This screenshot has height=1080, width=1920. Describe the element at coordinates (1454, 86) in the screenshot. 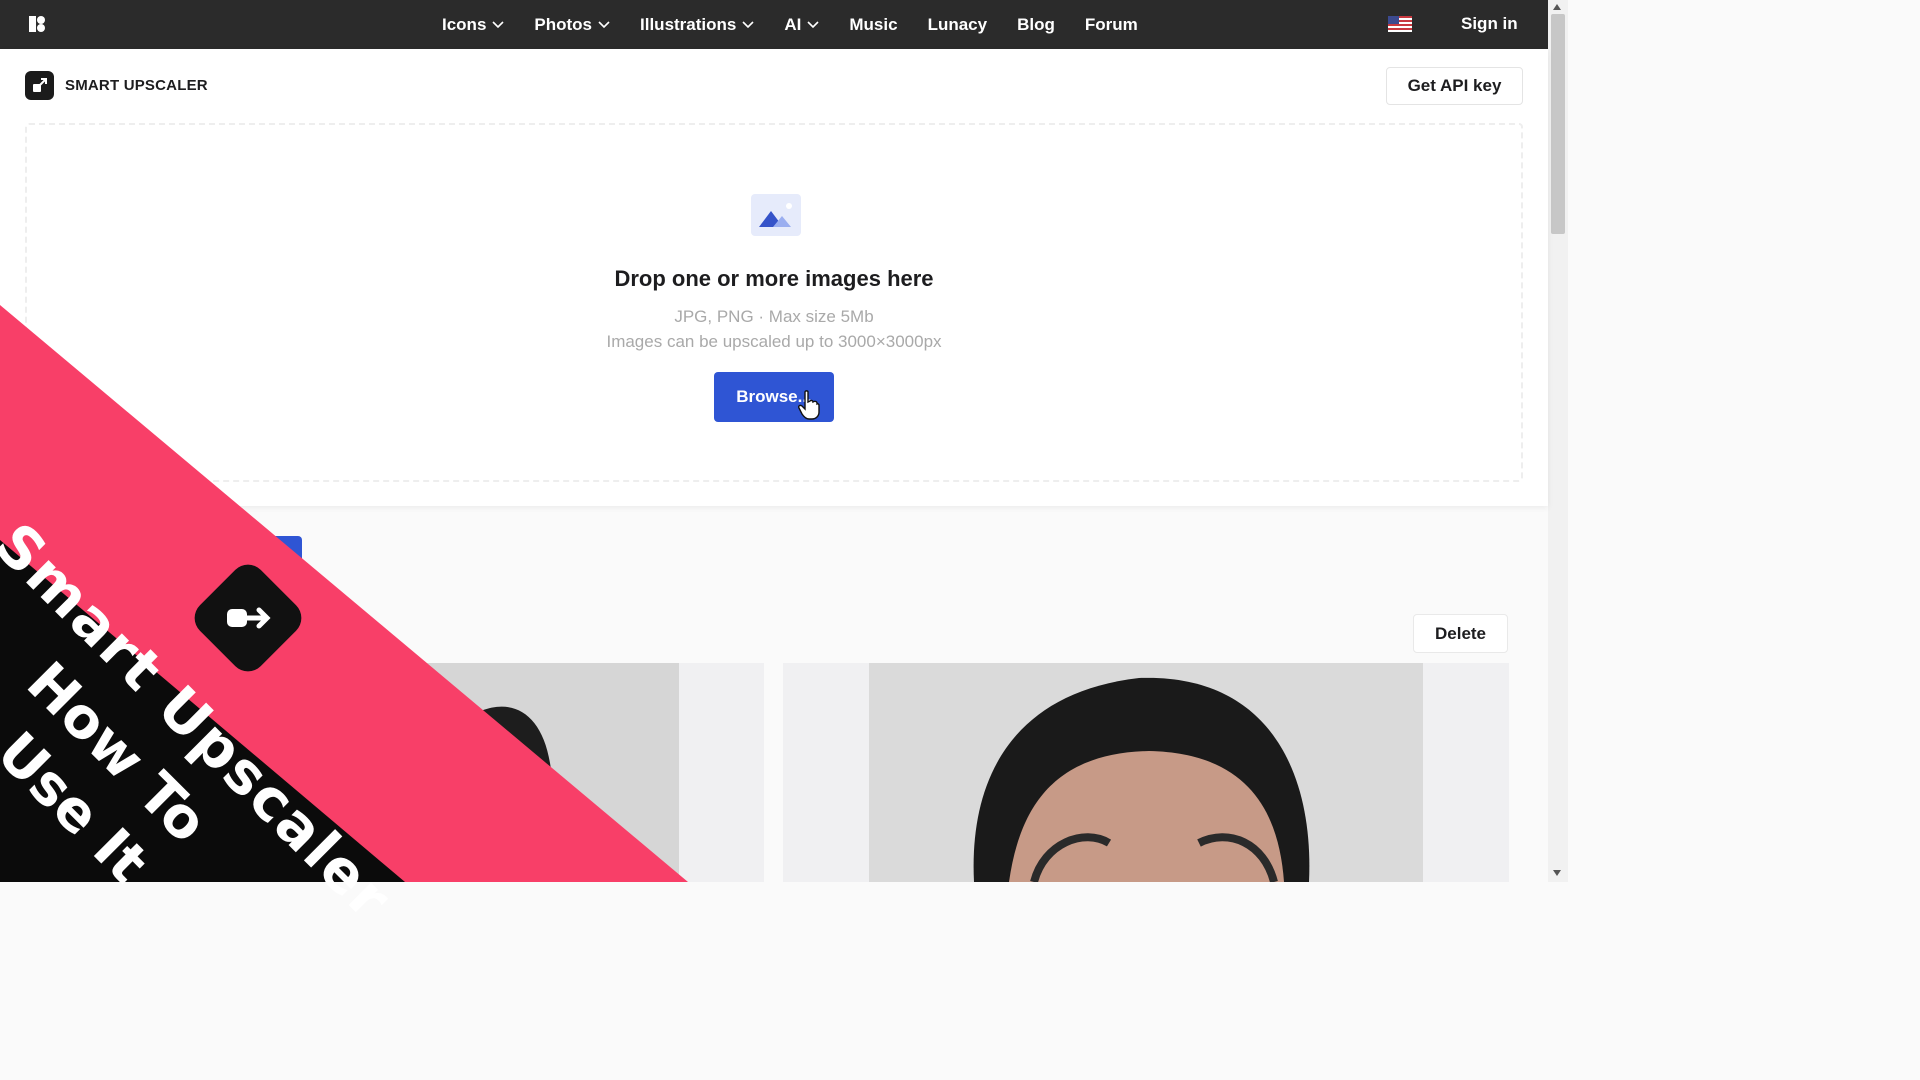

I see `get-api-key-button: Get API key` at that location.